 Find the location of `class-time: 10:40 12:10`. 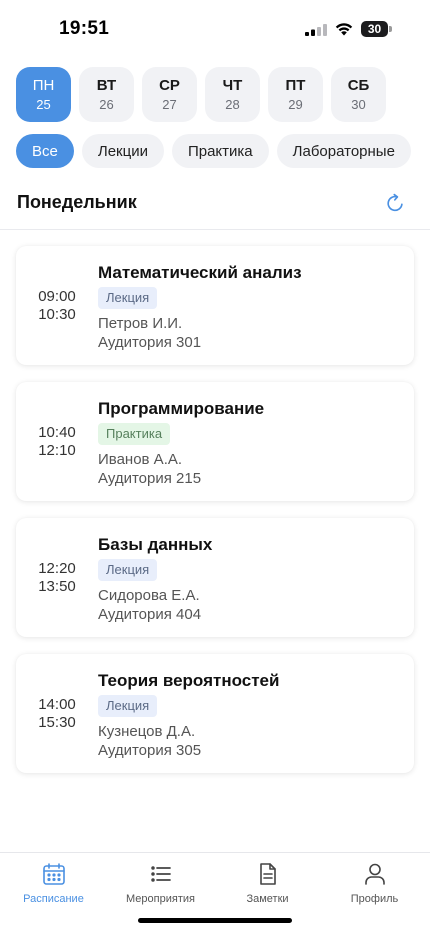

class-time: 10:40 12:10 is located at coordinates (57, 441).